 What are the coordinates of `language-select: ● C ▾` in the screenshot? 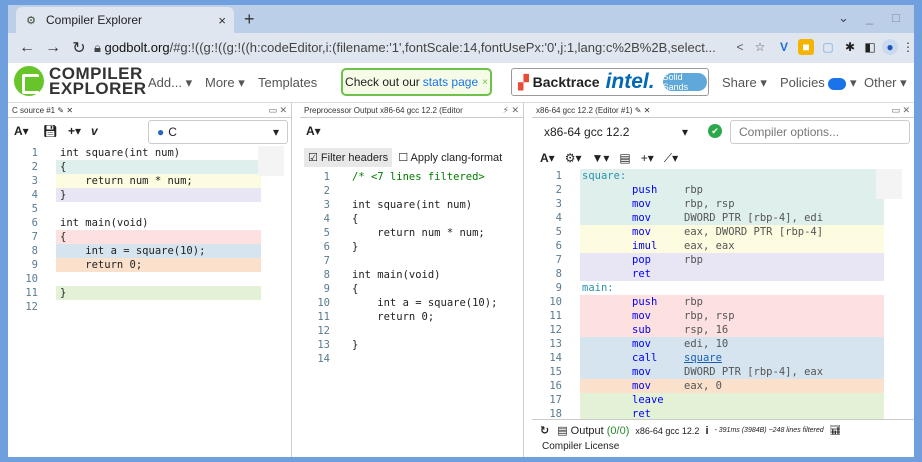 It's located at (218, 132).